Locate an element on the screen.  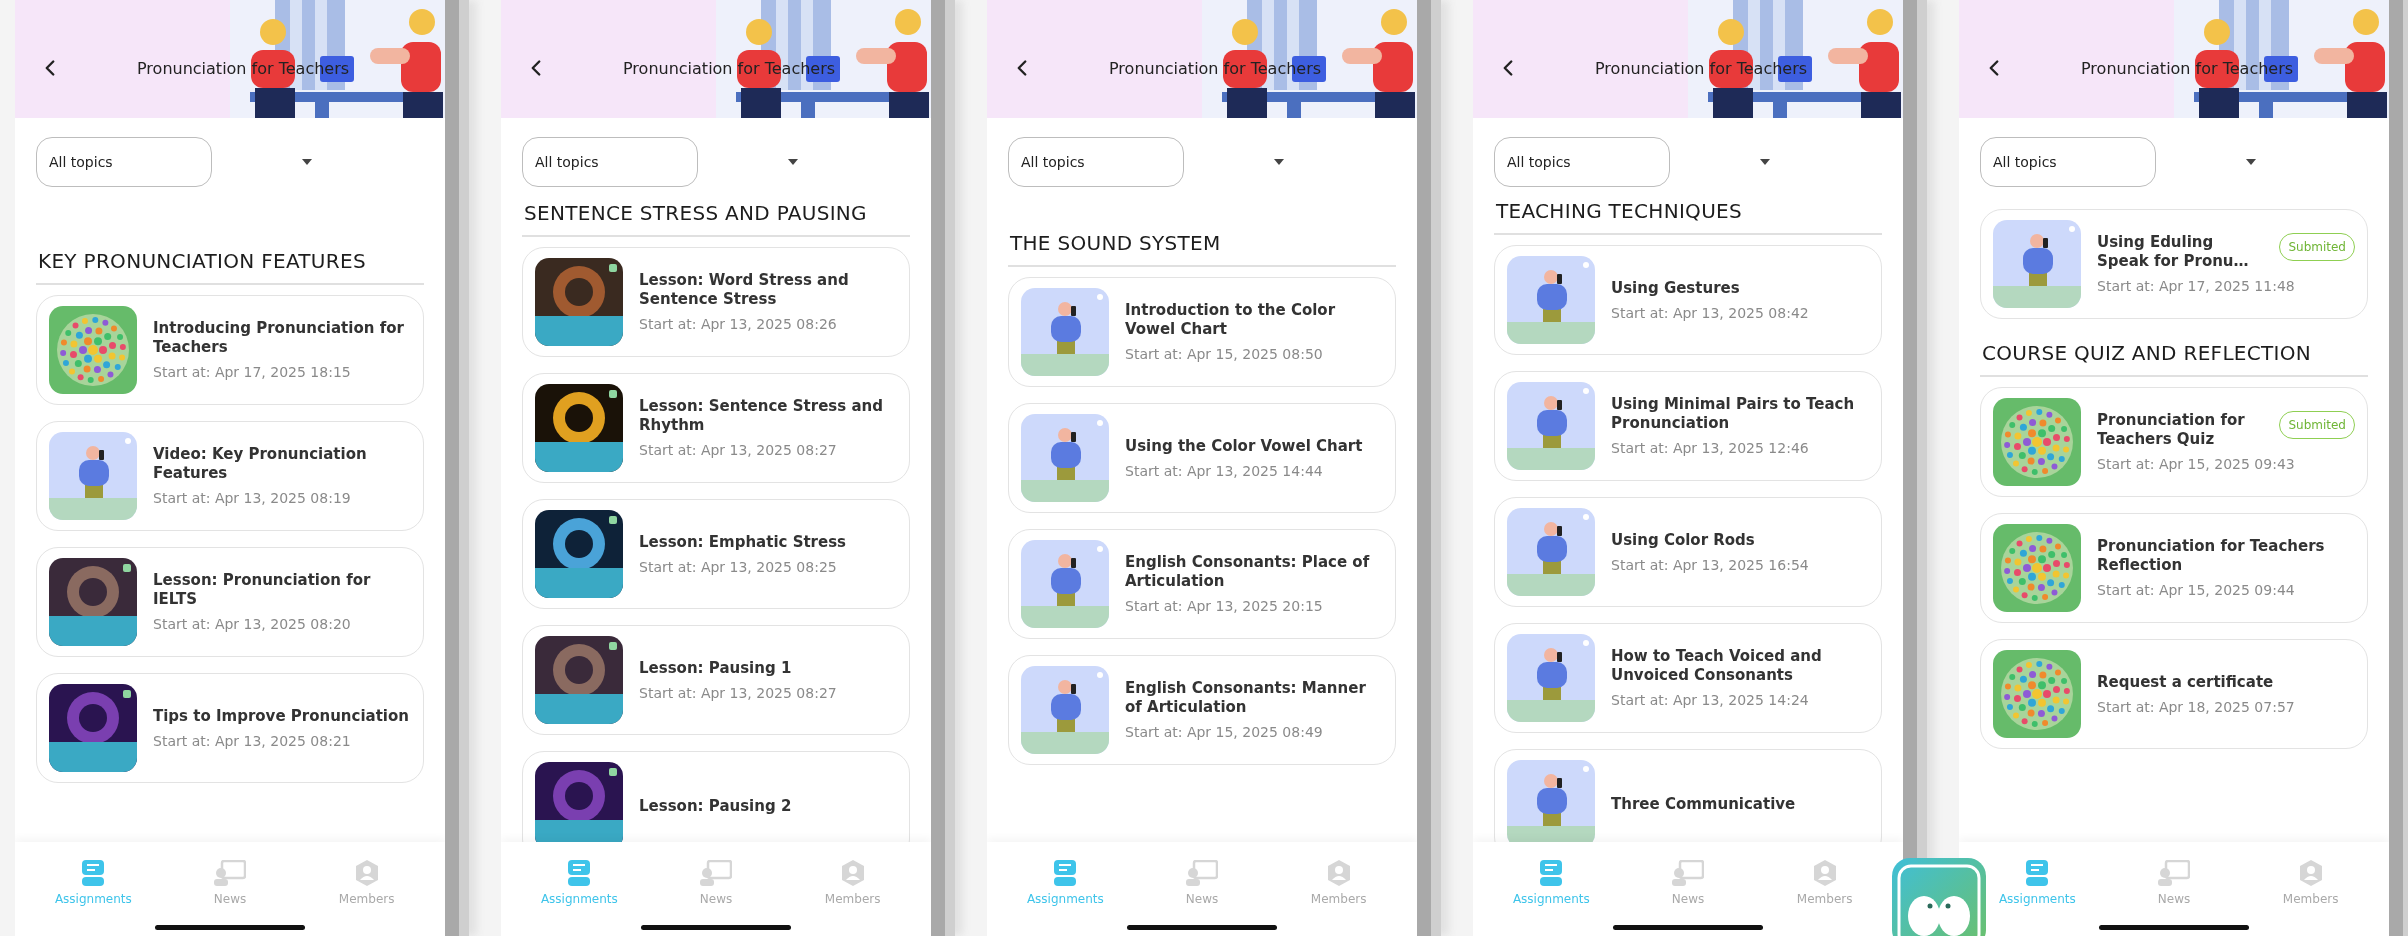
lesson-card: Lesson: Pausing 2 is located at coordinates (716, 796).